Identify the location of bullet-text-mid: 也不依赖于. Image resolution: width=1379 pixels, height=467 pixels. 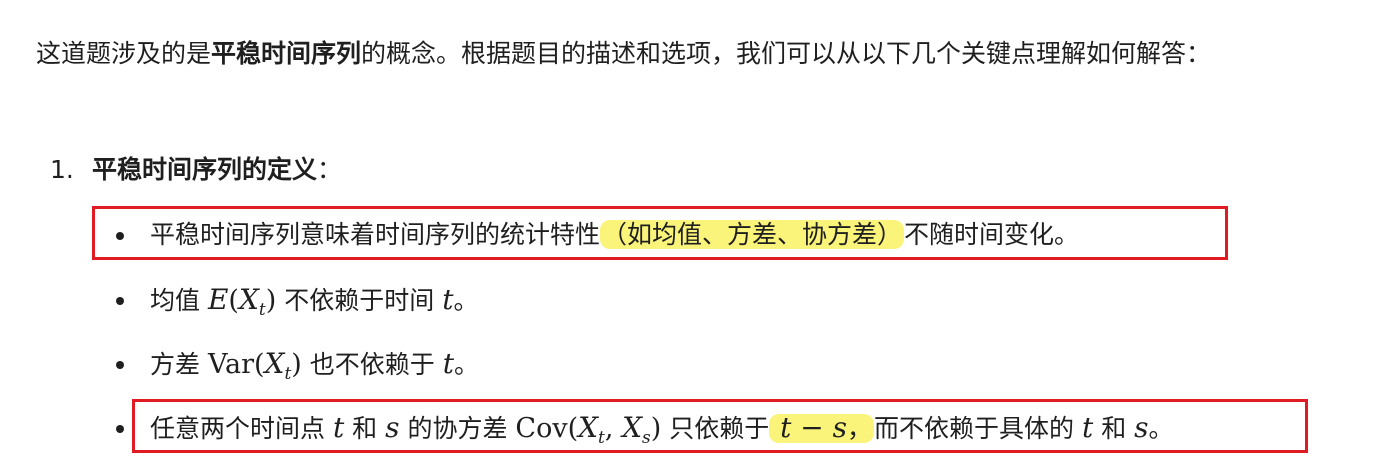
(372, 364).